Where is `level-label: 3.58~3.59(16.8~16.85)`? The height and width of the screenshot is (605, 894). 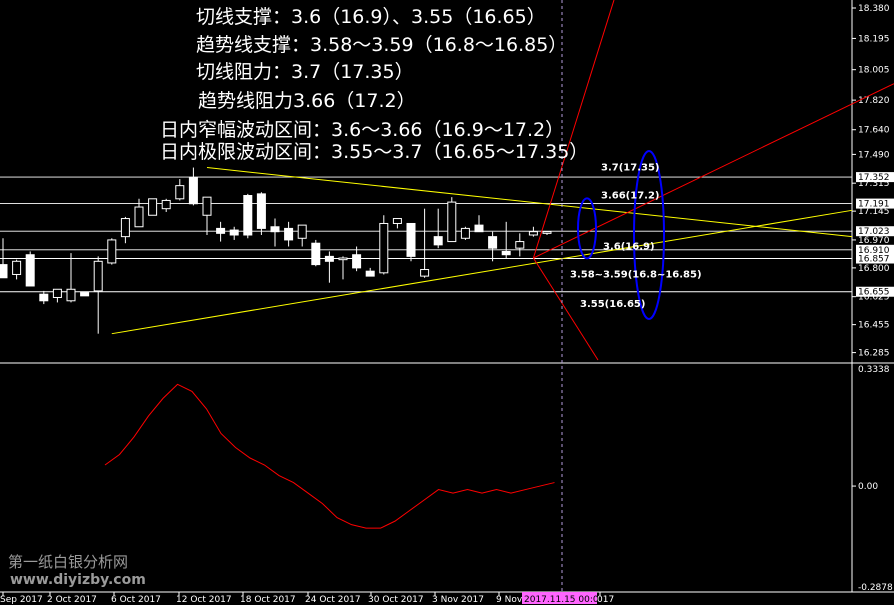
level-label: 3.58~3.59(16.8~16.85) is located at coordinates (636, 274).